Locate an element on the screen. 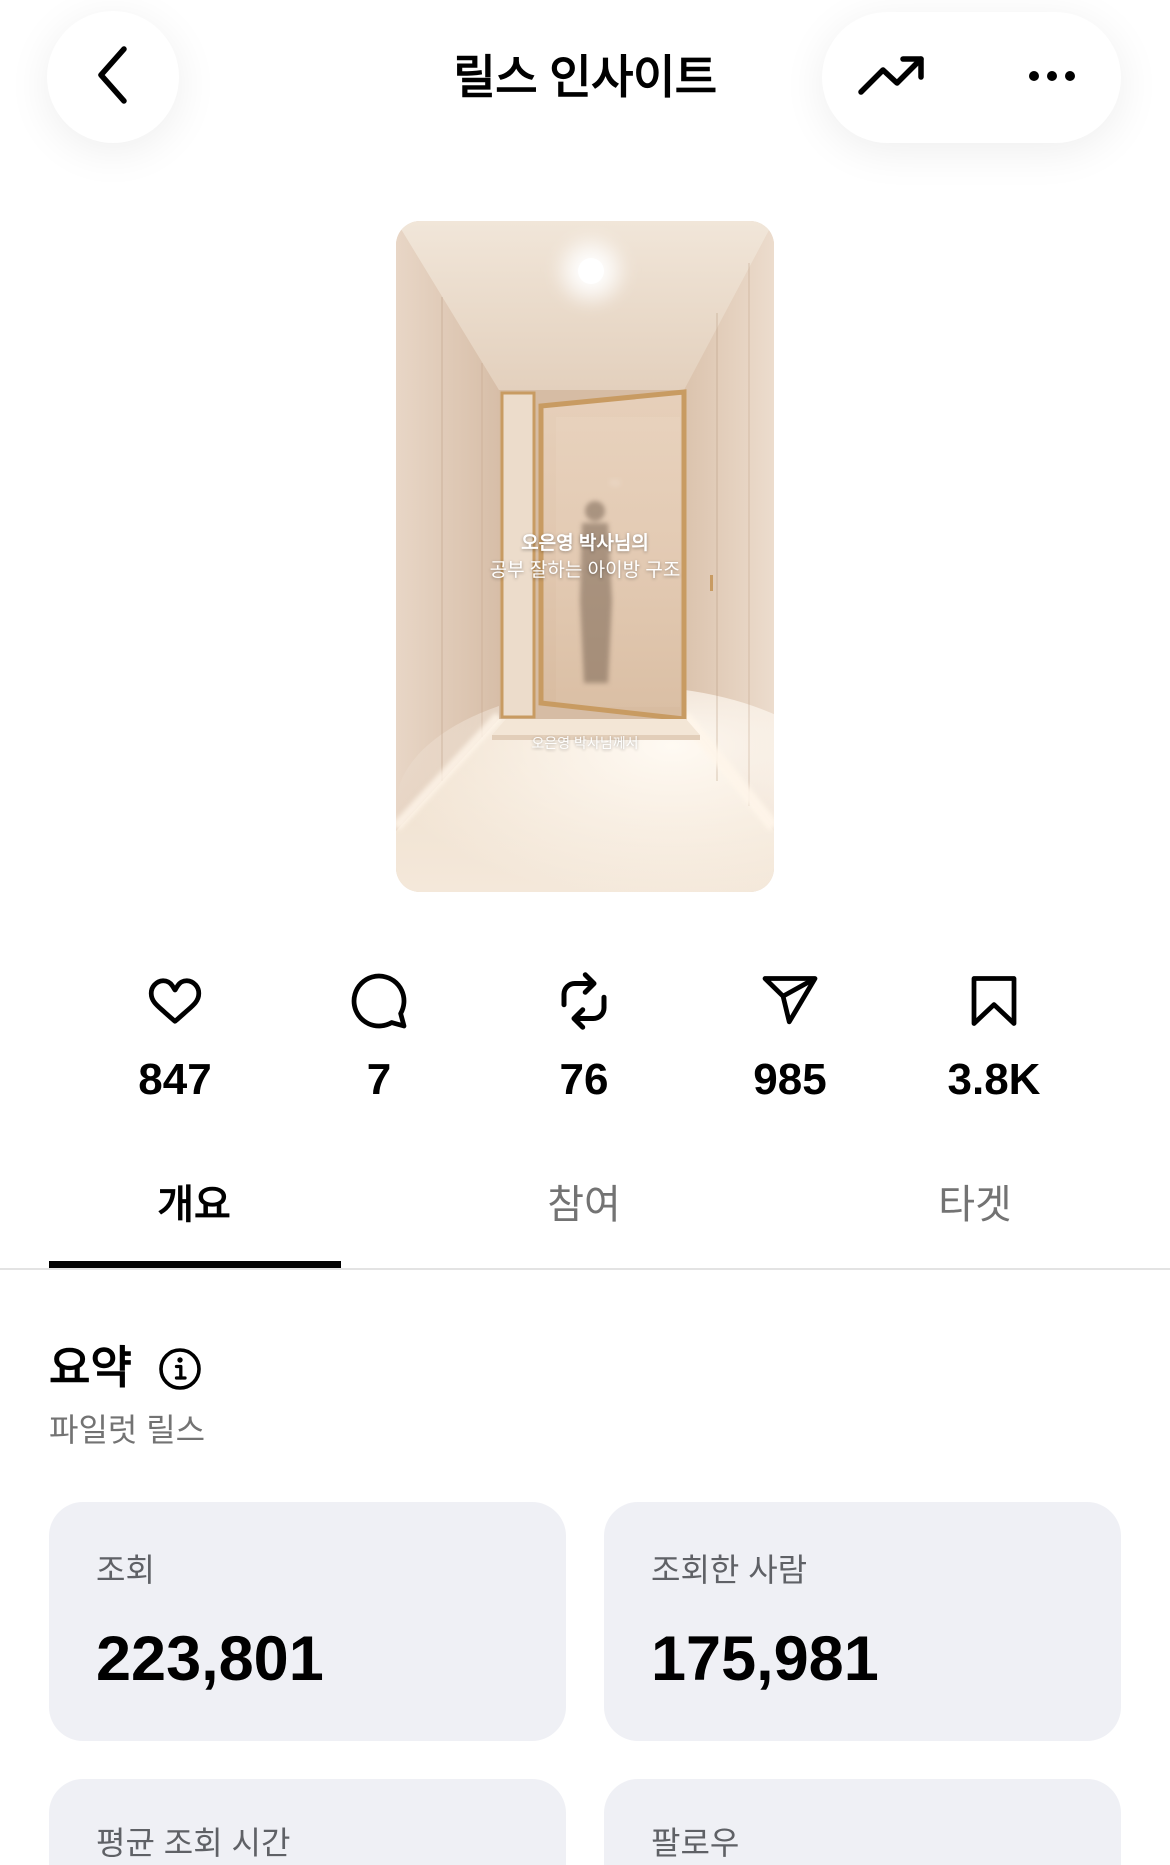 The width and height of the screenshot is (1170, 1865). header-actions is located at coordinates (971, 77).